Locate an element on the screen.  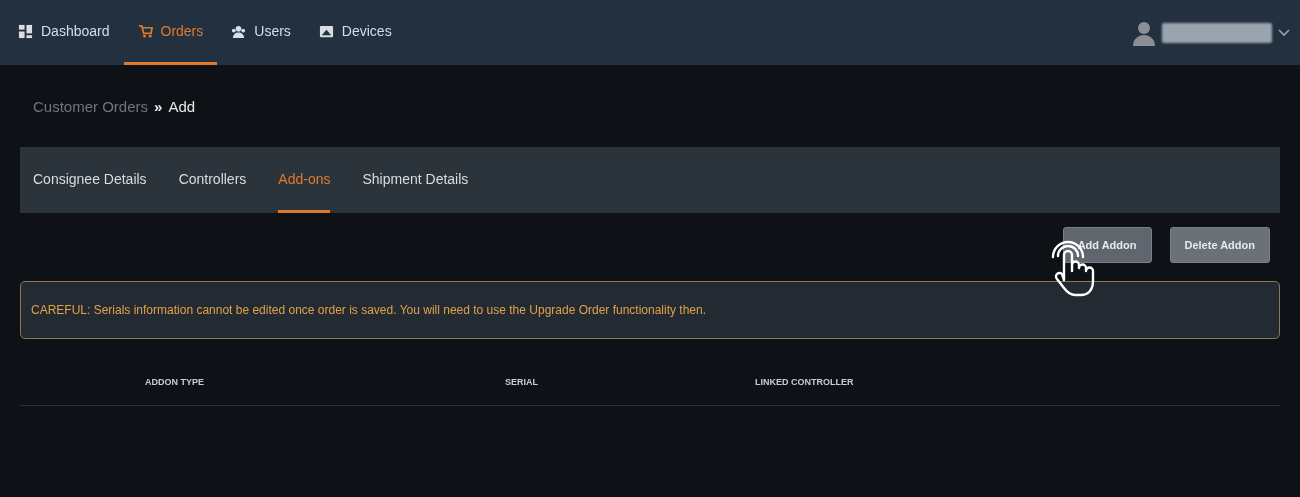
column-header: LINKED CONTROLLER is located at coordinates (805, 382).